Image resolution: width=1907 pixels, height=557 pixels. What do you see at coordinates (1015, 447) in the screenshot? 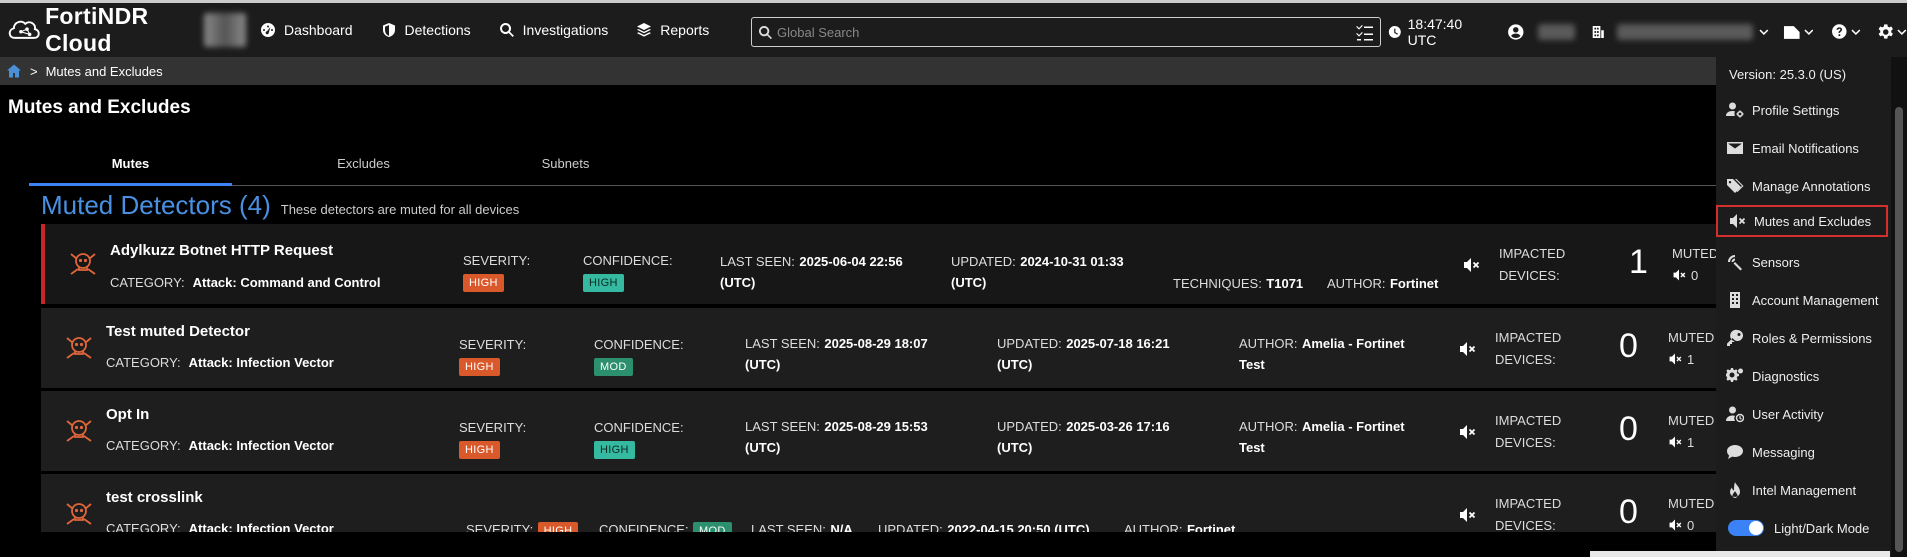
I see `updated-tz: (UTC)` at bounding box center [1015, 447].